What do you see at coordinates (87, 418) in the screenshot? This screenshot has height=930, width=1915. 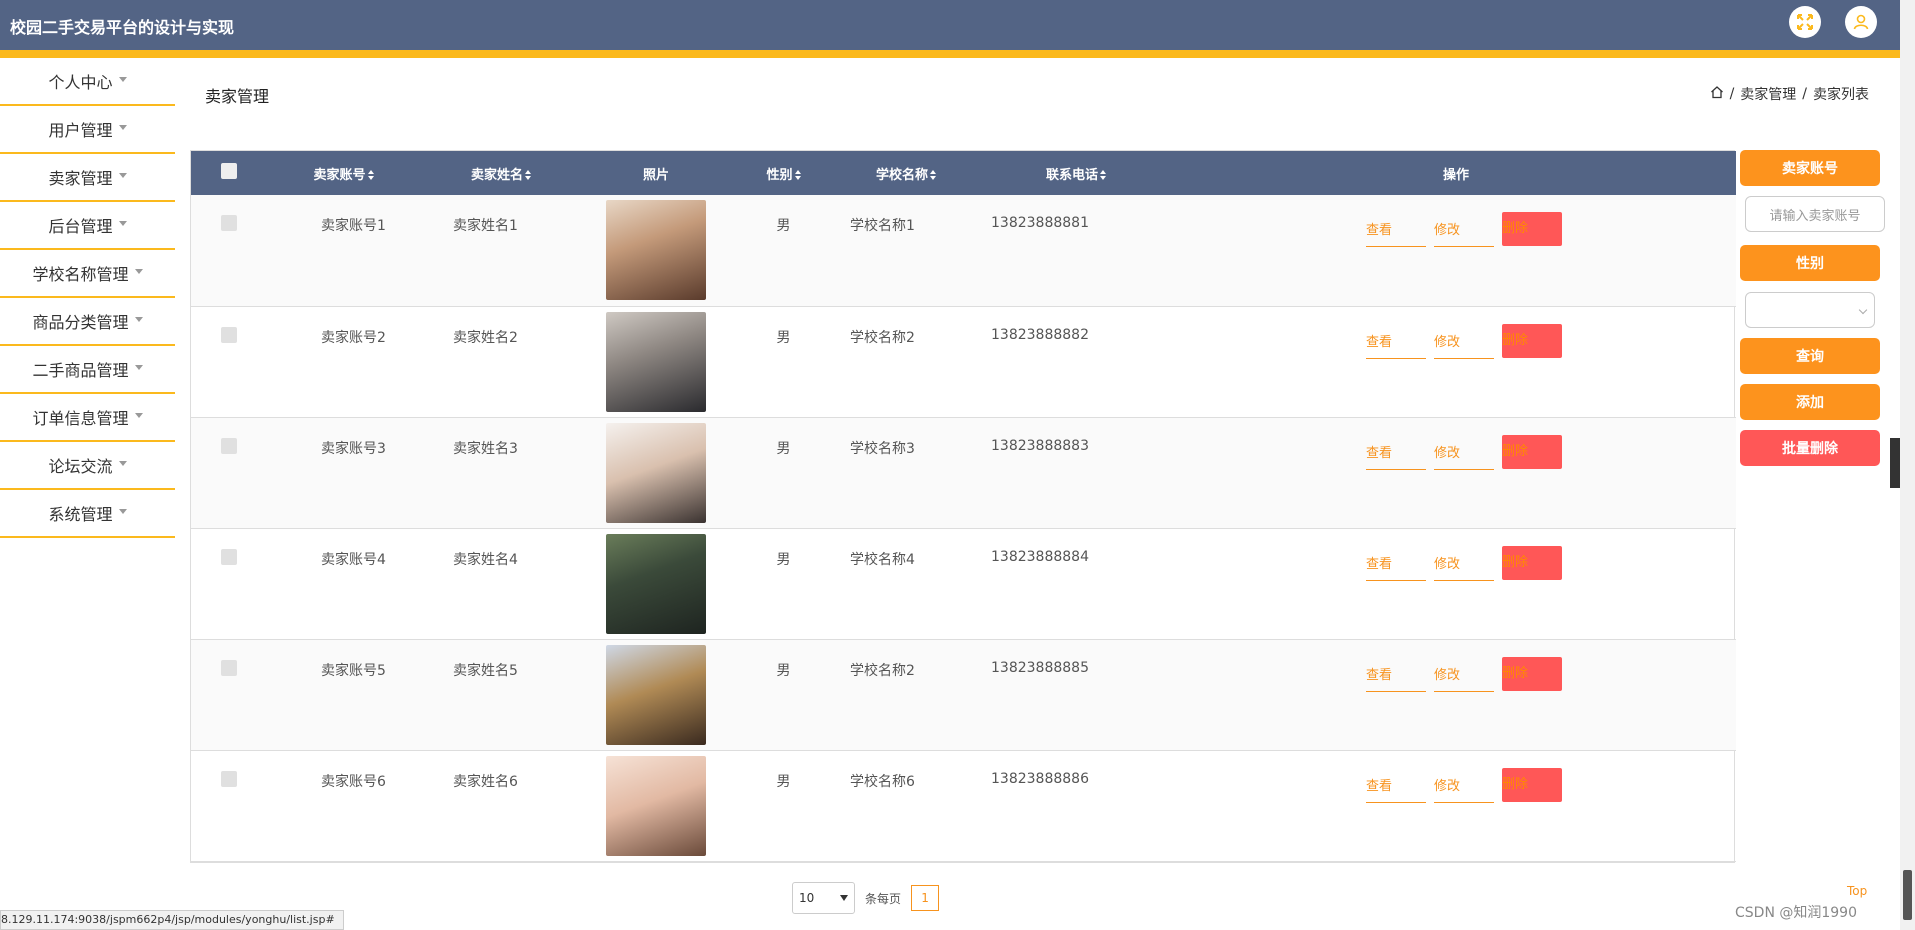 I see `sidebar-item-orders: 订单信息管理` at bounding box center [87, 418].